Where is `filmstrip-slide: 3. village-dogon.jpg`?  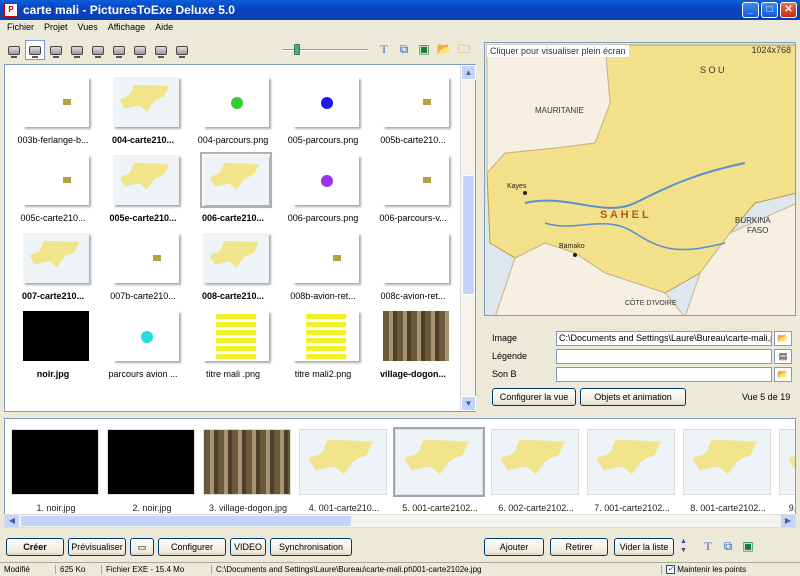 filmstrip-slide: 3. village-dogon.jpg is located at coordinates (248, 474).